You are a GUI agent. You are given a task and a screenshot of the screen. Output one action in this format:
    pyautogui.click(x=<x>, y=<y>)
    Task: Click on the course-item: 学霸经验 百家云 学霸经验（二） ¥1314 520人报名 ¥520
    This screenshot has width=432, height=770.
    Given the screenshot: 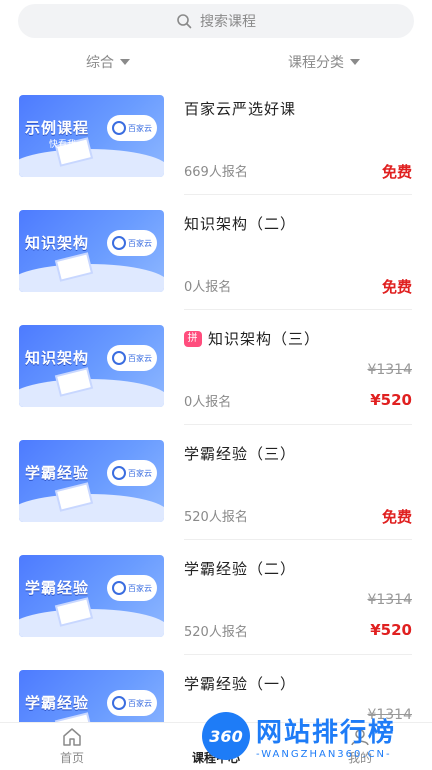 What is the action you would take?
    pyautogui.click(x=216, y=597)
    